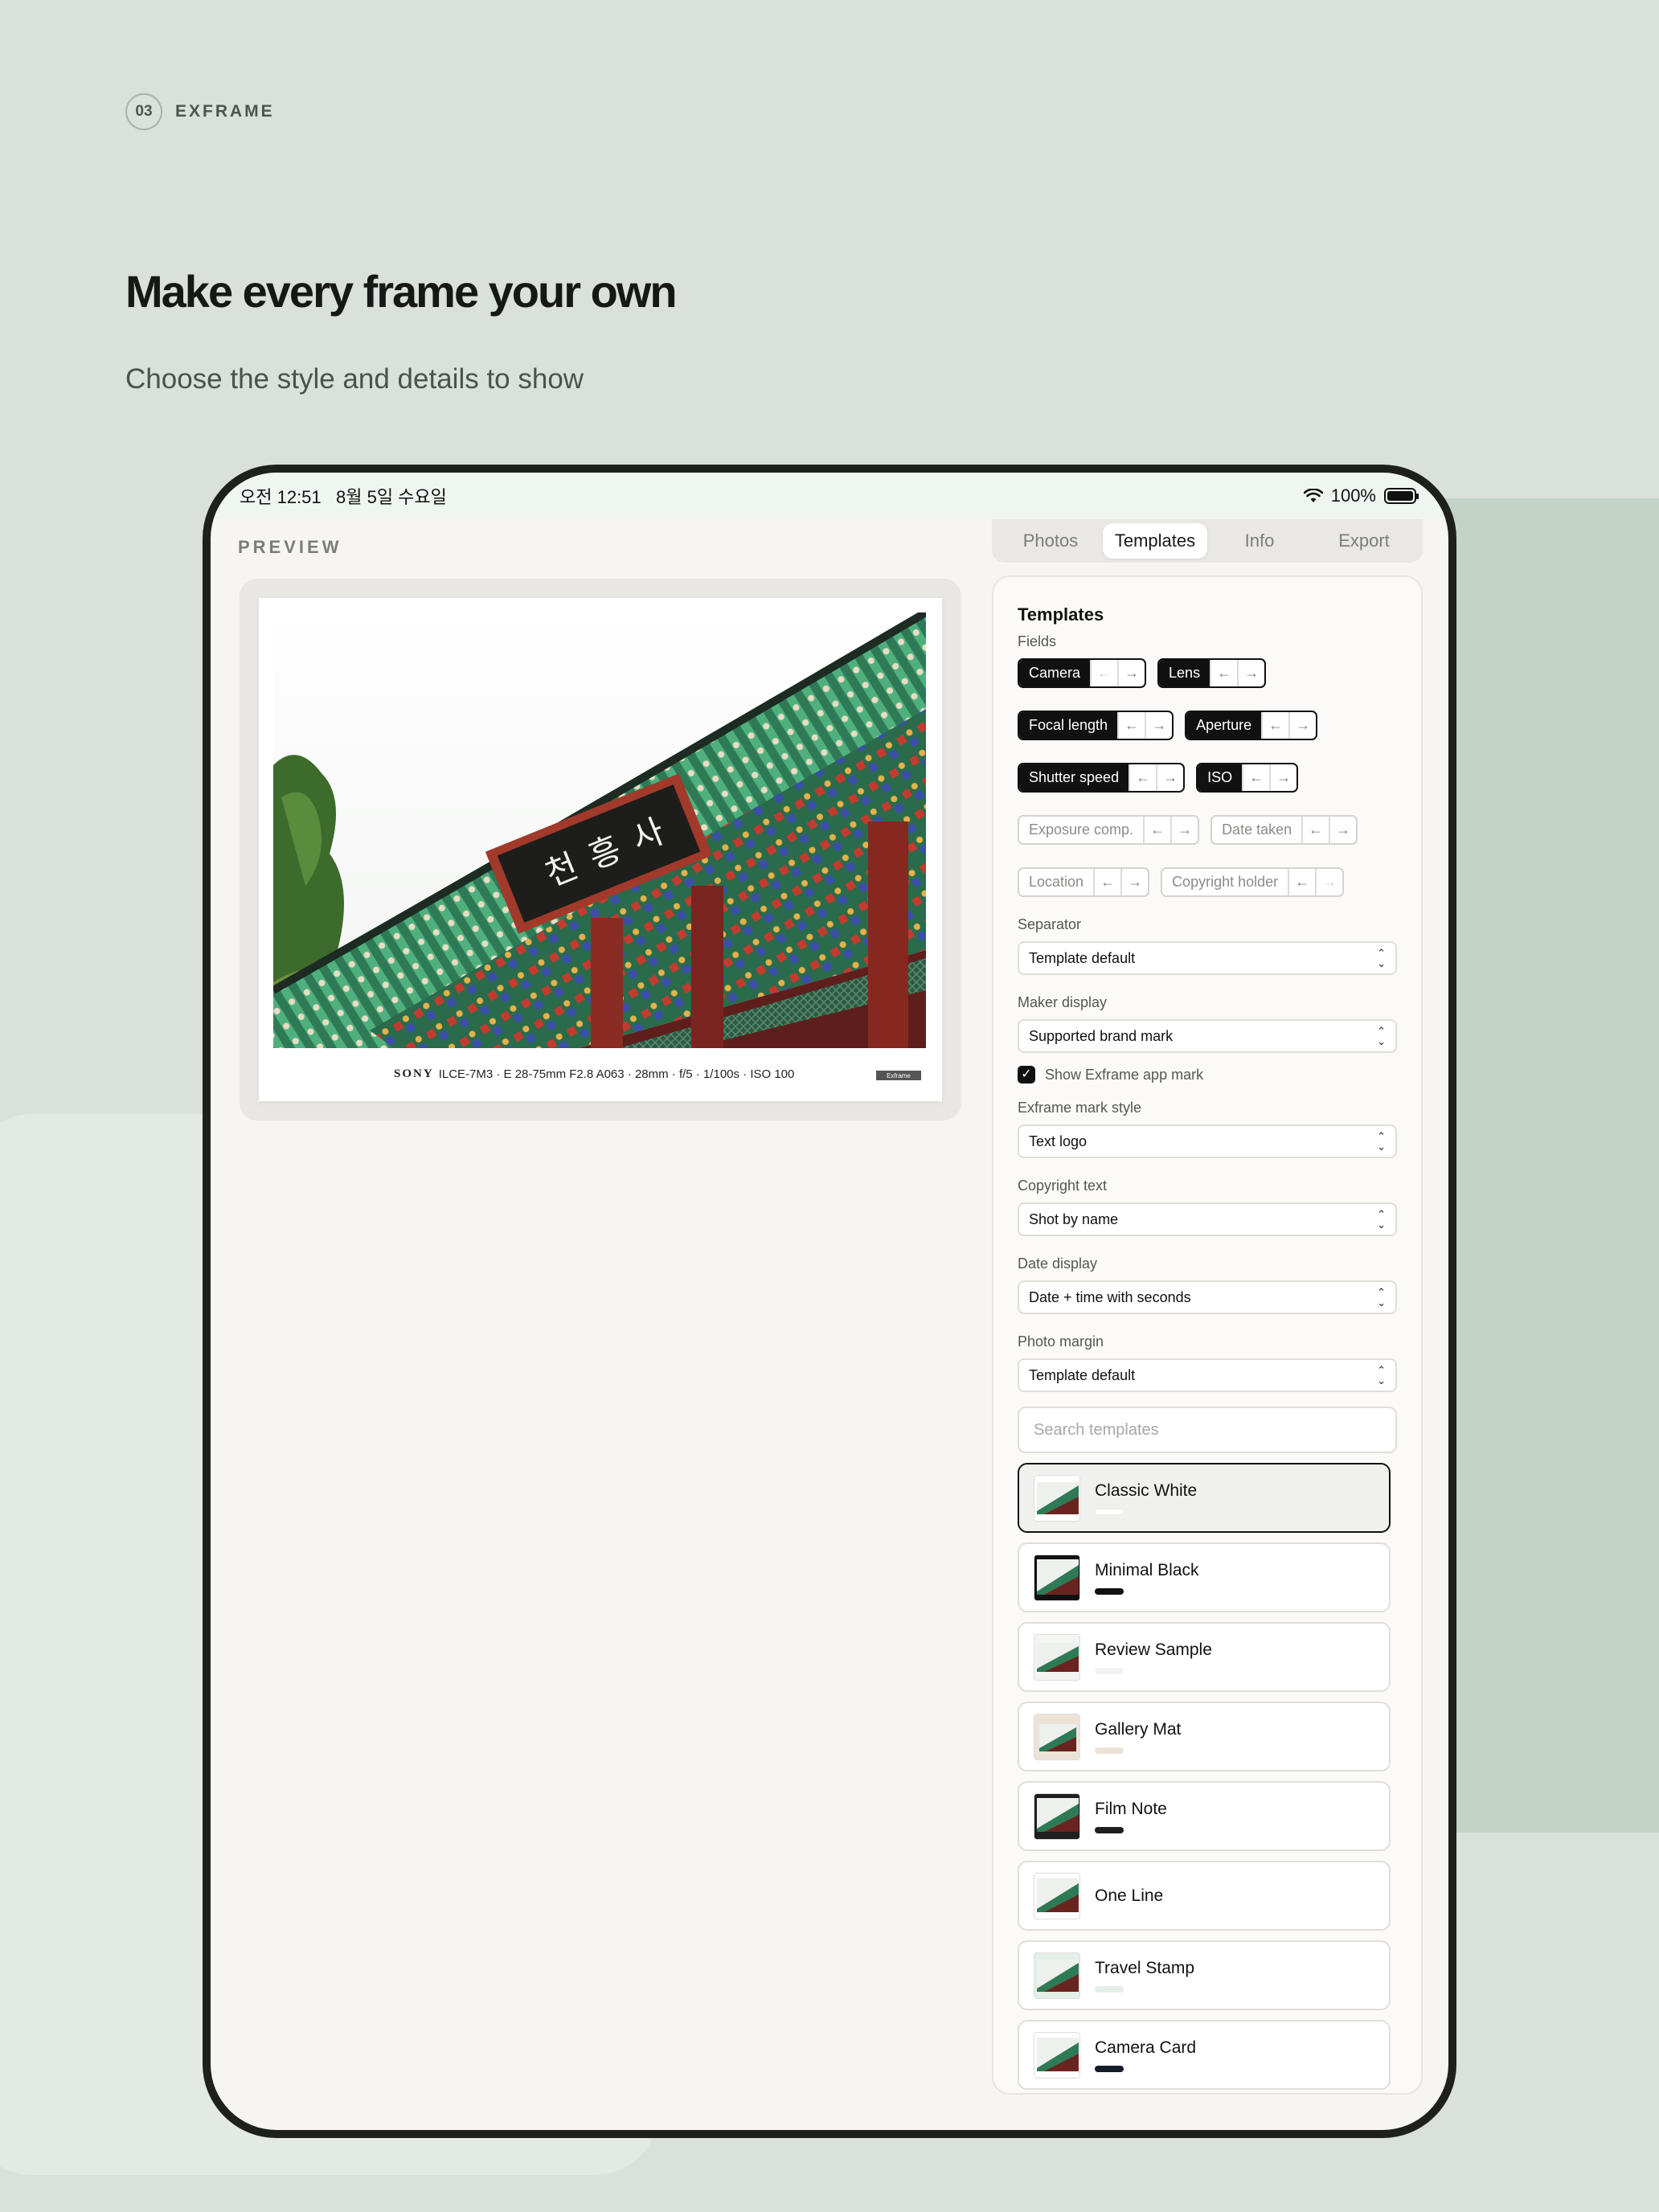 Image resolution: width=1659 pixels, height=2212 pixels. I want to click on field-chip-copyright-holder: Copyright holder ← →, so click(1253, 882).